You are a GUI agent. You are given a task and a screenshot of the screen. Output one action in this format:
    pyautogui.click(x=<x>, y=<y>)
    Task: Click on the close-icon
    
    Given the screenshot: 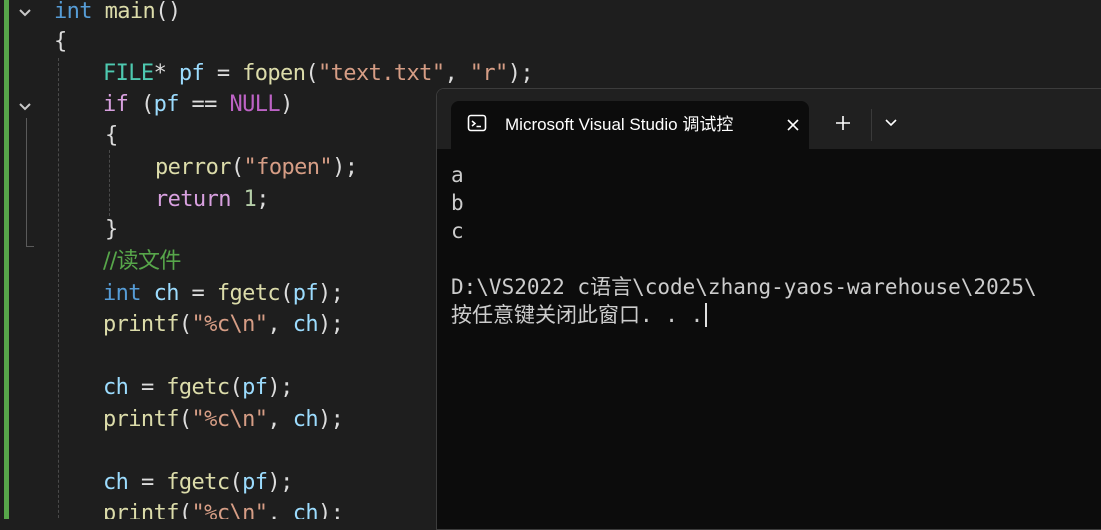 What is the action you would take?
    pyautogui.click(x=793, y=125)
    